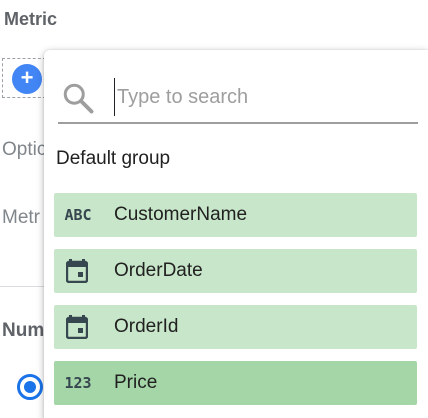 This screenshot has width=428, height=418. Describe the element at coordinates (235, 271) in the screenshot. I see `field-item-orderdate: OrderDate` at that location.